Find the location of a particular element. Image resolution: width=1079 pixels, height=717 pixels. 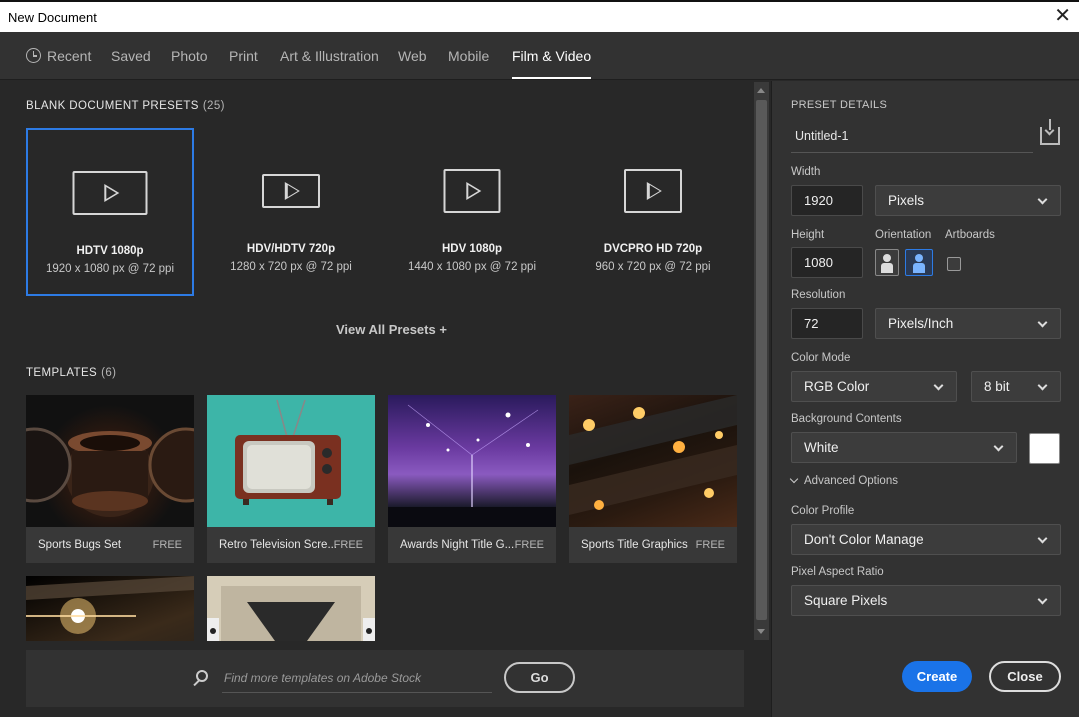

background-contents-dropdown: White is located at coordinates (904, 447).